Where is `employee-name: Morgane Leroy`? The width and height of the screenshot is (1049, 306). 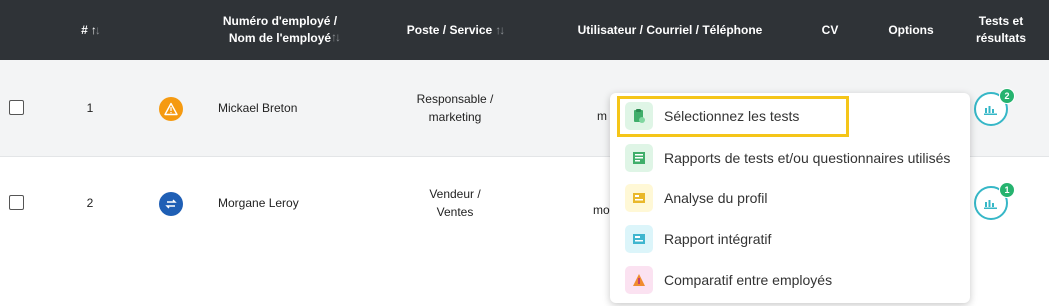 employee-name: Morgane Leroy is located at coordinates (258, 203).